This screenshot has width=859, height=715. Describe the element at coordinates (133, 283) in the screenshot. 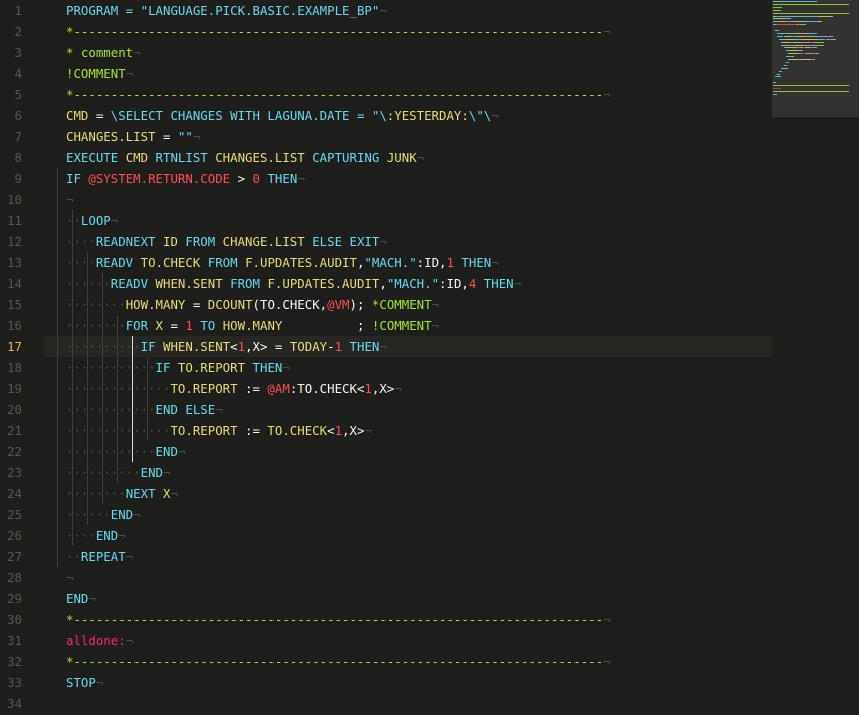

I see `code-token: READV` at that location.